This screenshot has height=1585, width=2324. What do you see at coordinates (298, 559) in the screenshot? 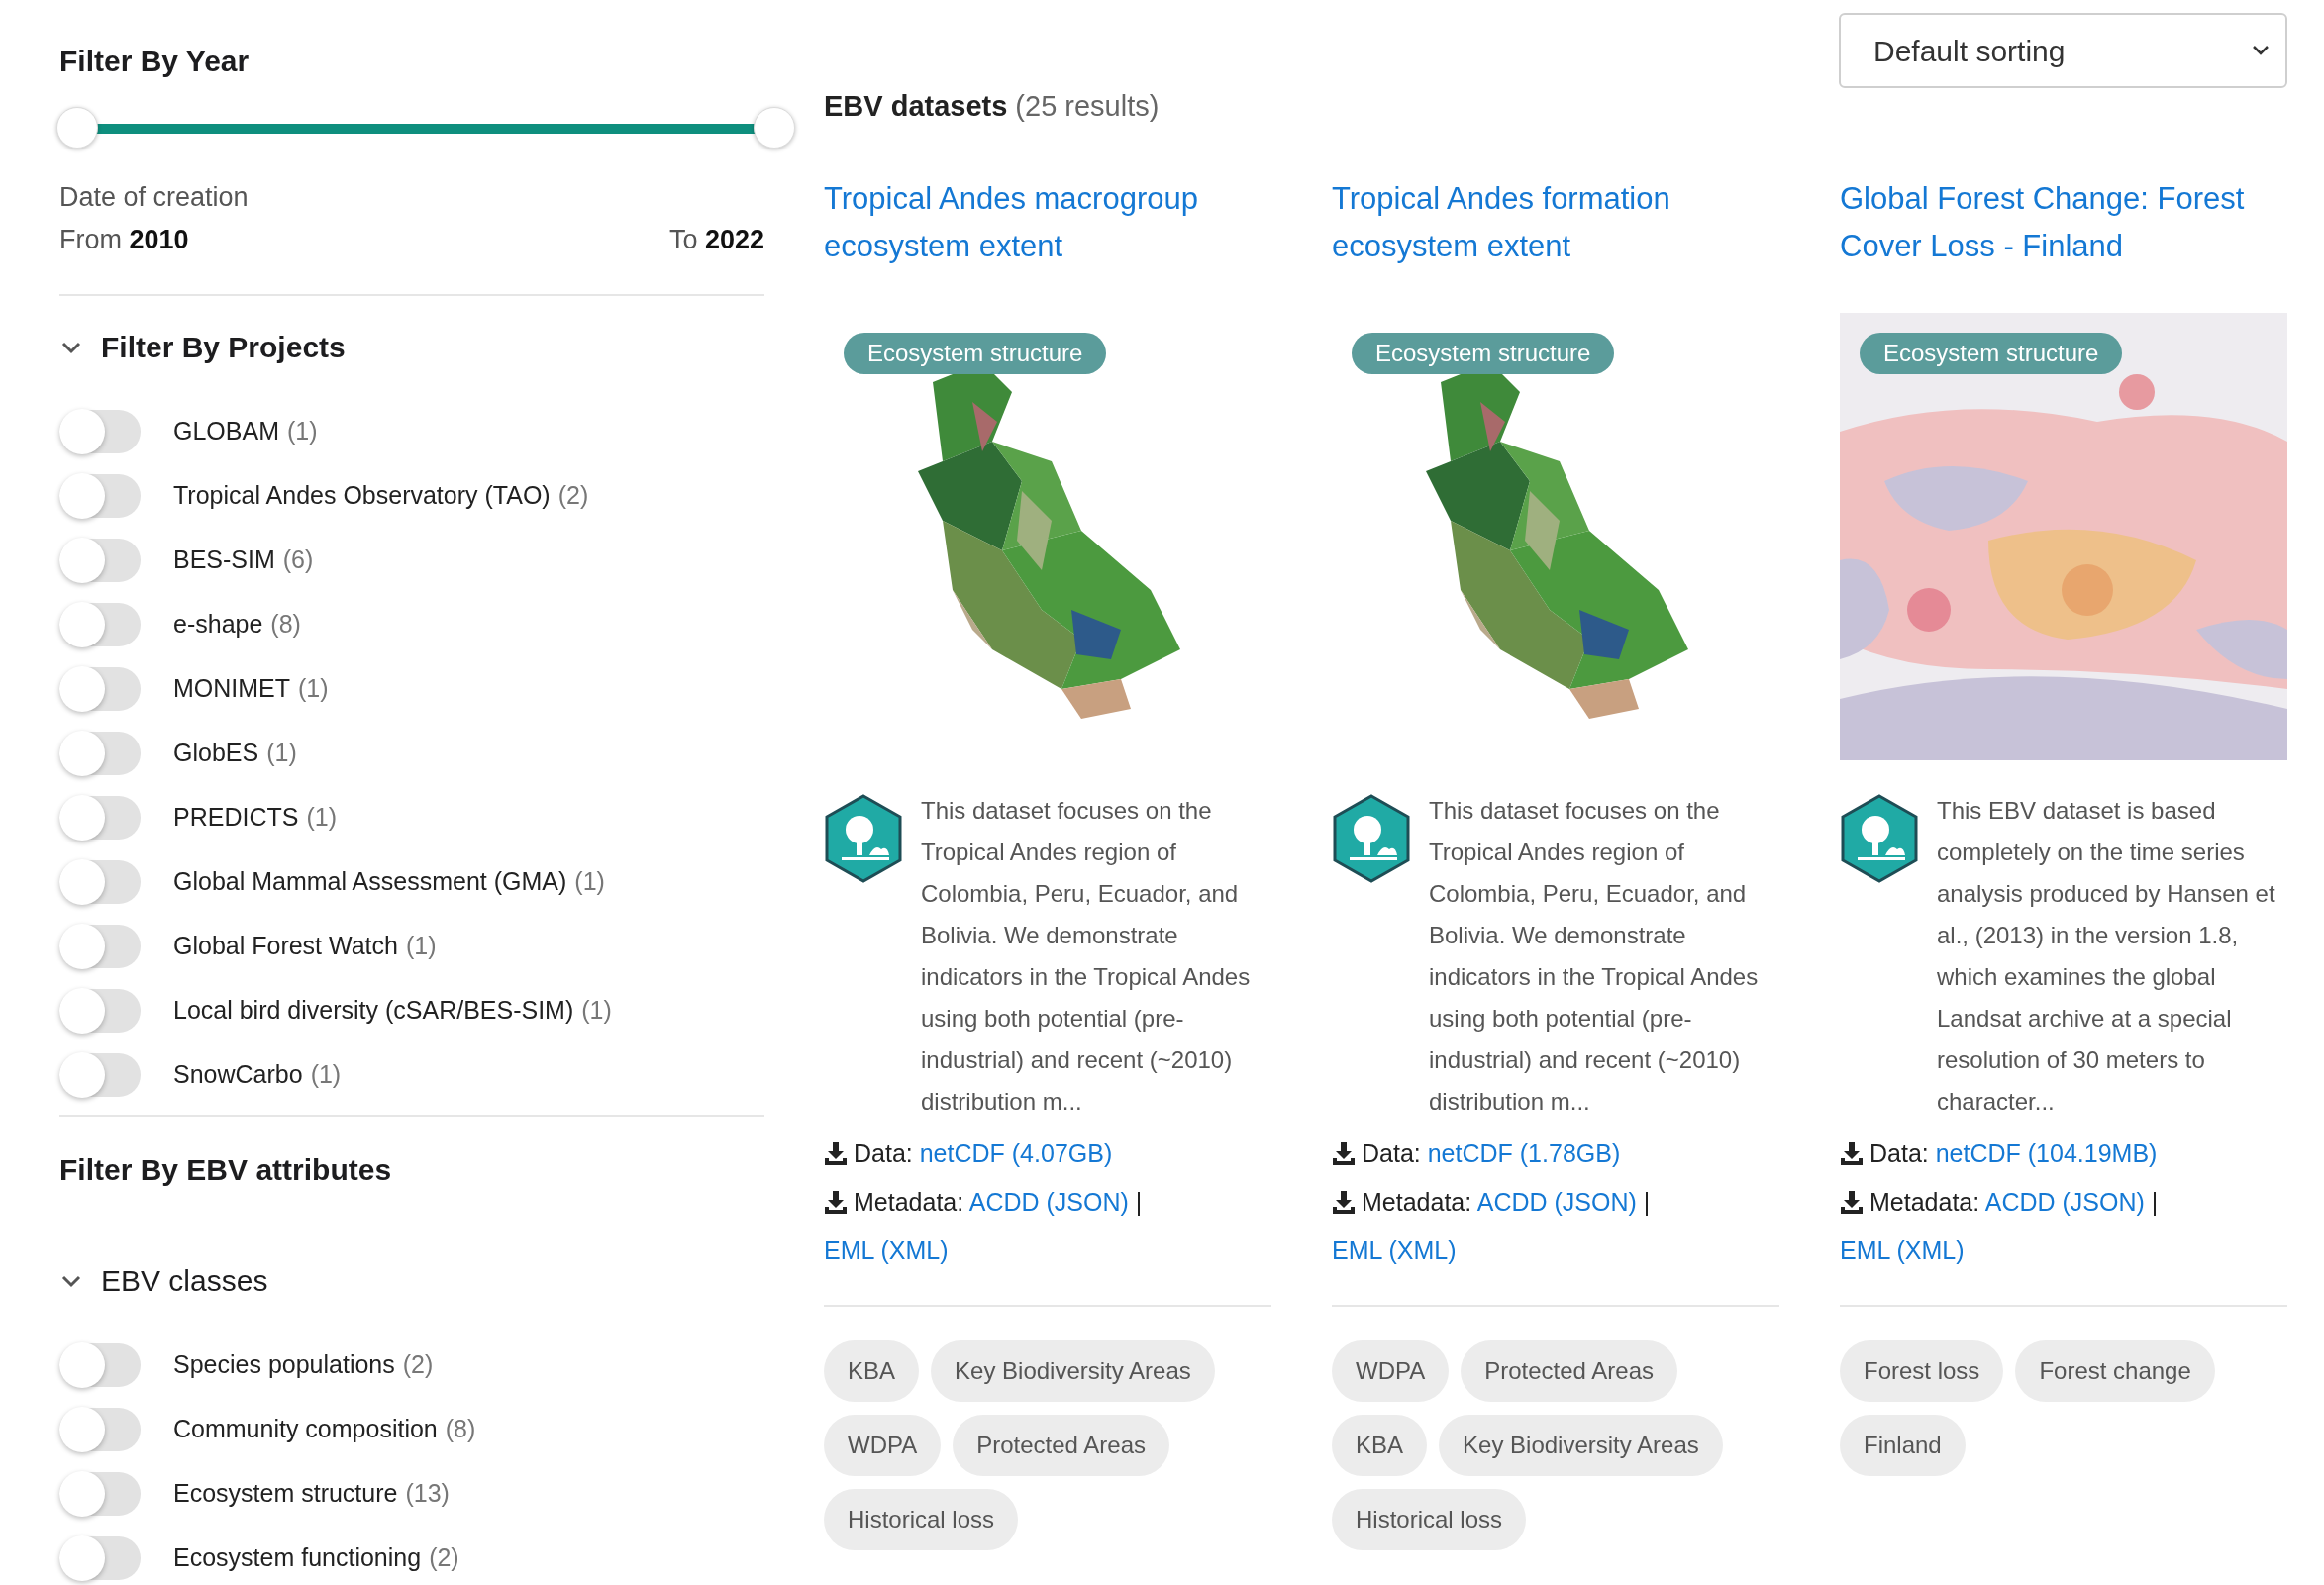
I see `count: (6)` at bounding box center [298, 559].